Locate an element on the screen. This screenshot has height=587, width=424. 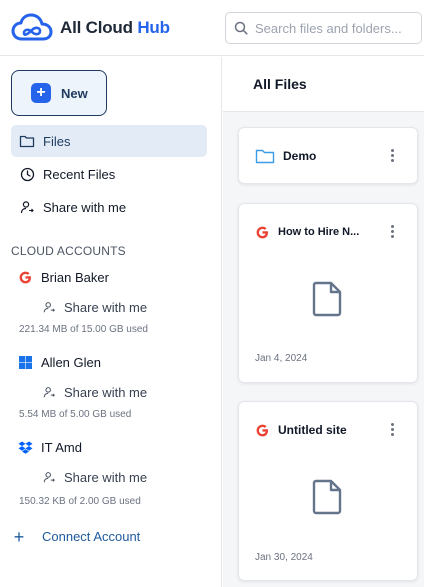
card-header: Untitled site is located at coordinates (301, 430).